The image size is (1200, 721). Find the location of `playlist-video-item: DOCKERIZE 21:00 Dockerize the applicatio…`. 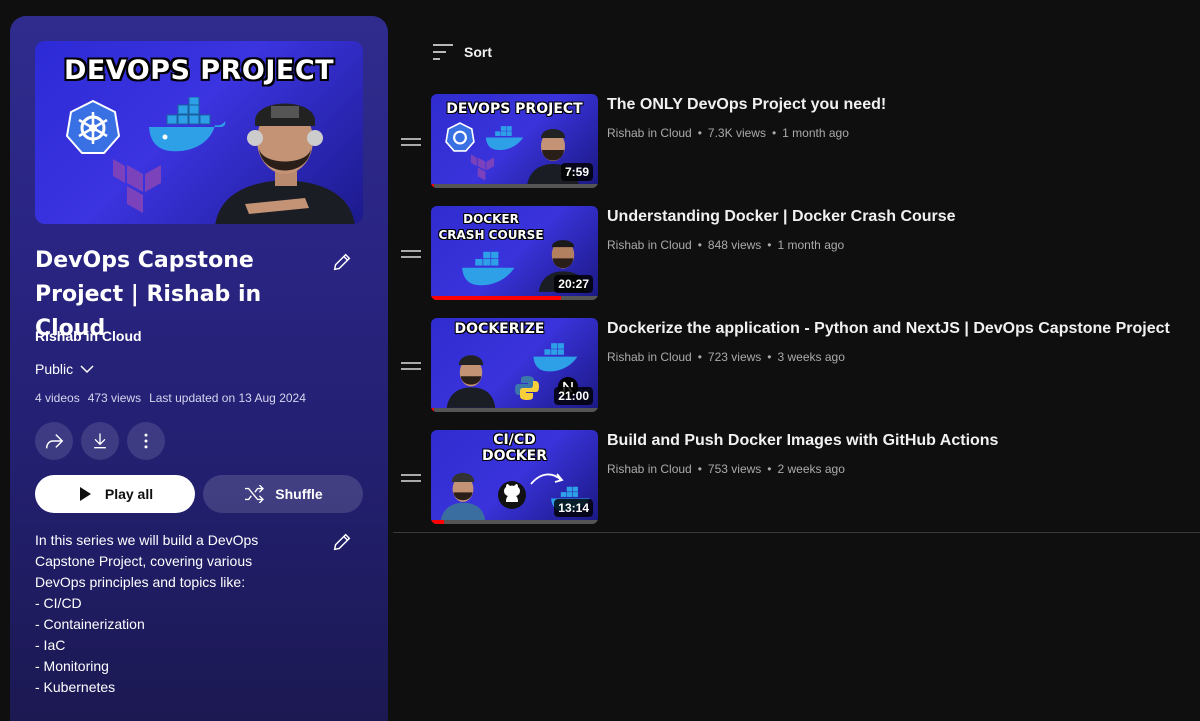

playlist-video-item: DOCKERIZE 21:00 Dockerize the applicatio… is located at coordinates (796, 370).